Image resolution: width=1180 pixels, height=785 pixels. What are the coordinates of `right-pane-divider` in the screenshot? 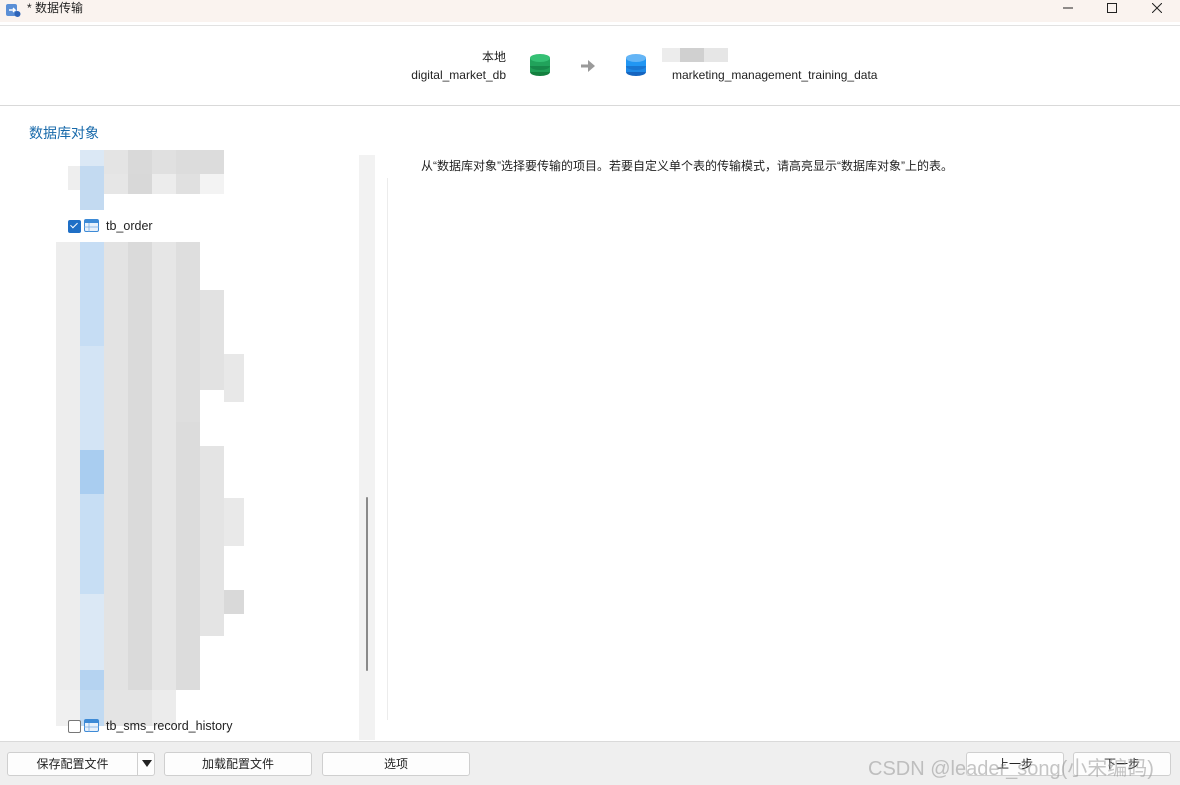 It's located at (387, 449).